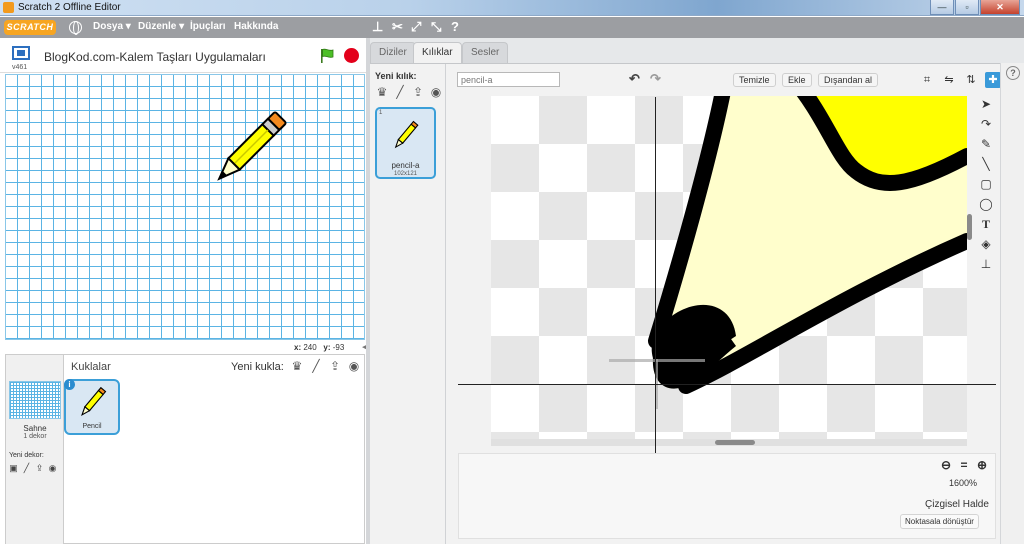  Describe the element at coordinates (485, 52) in the screenshot. I see `tab-sounds: Sesler` at that location.